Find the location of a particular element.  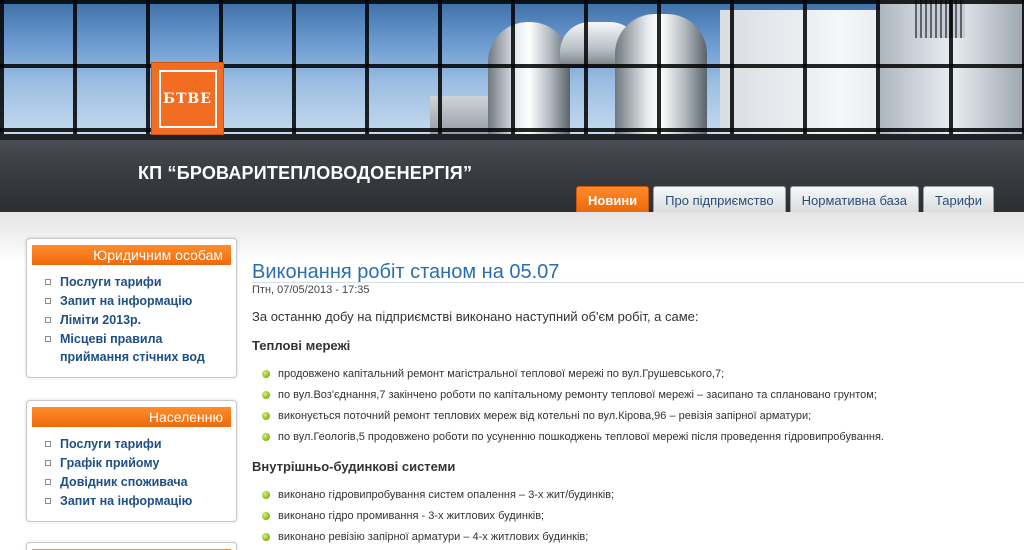

company-logo: БТВЕ is located at coordinates (187, 98).